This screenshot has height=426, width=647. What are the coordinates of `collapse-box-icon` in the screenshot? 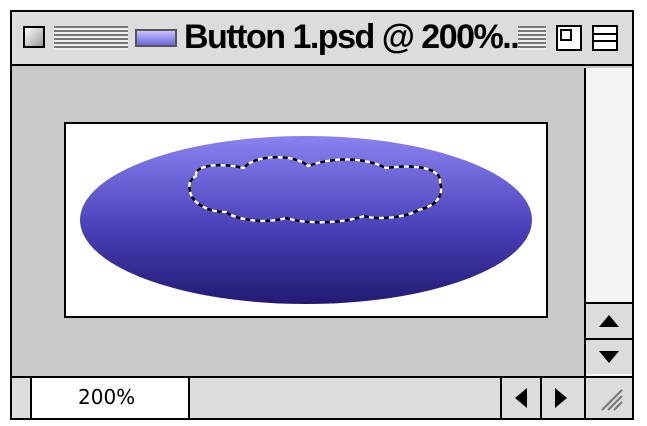 It's located at (605, 38).